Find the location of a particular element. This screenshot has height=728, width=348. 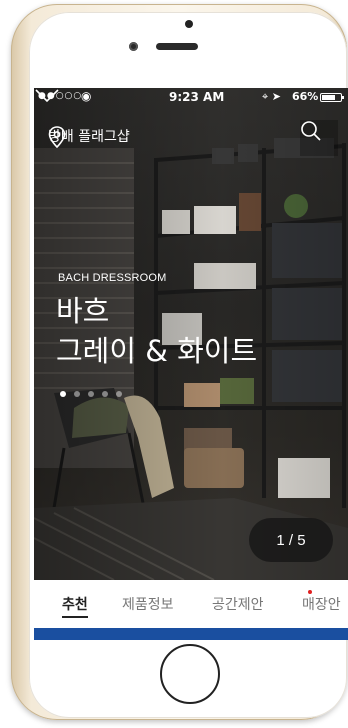

location-pin-icon is located at coordinates (57, 137).